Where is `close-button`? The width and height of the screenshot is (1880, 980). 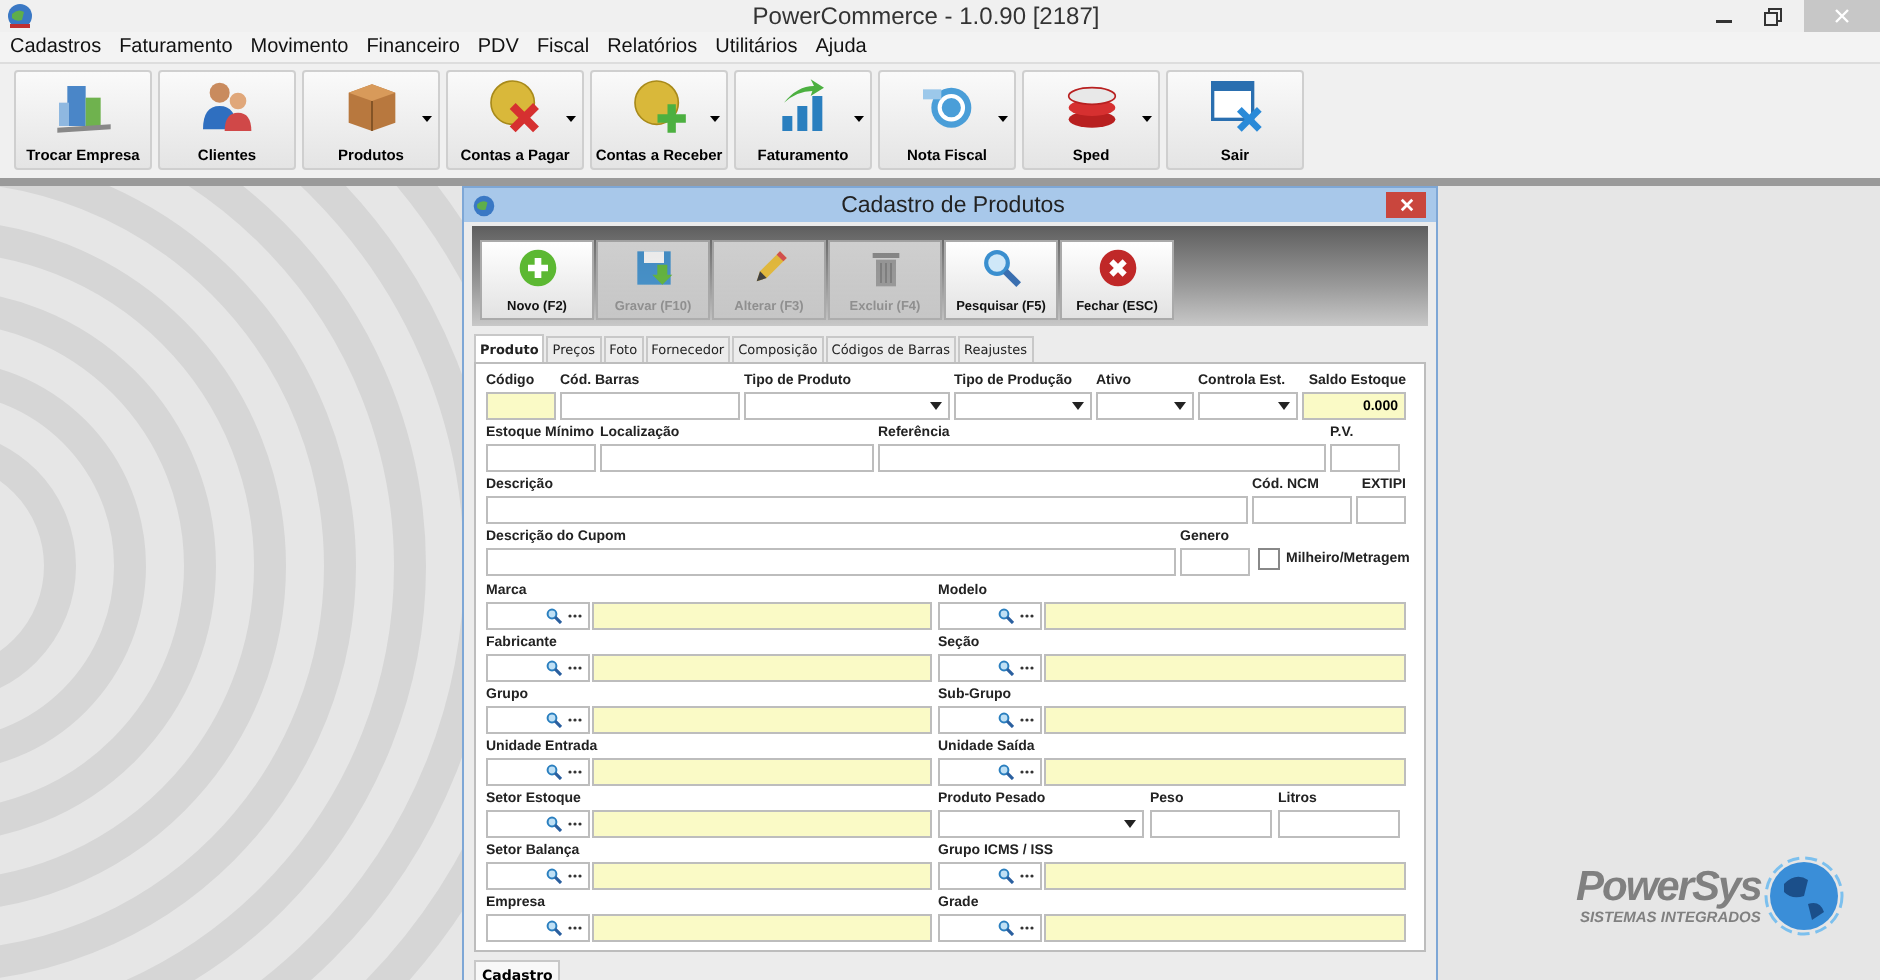 close-button is located at coordinates (1406, 205).